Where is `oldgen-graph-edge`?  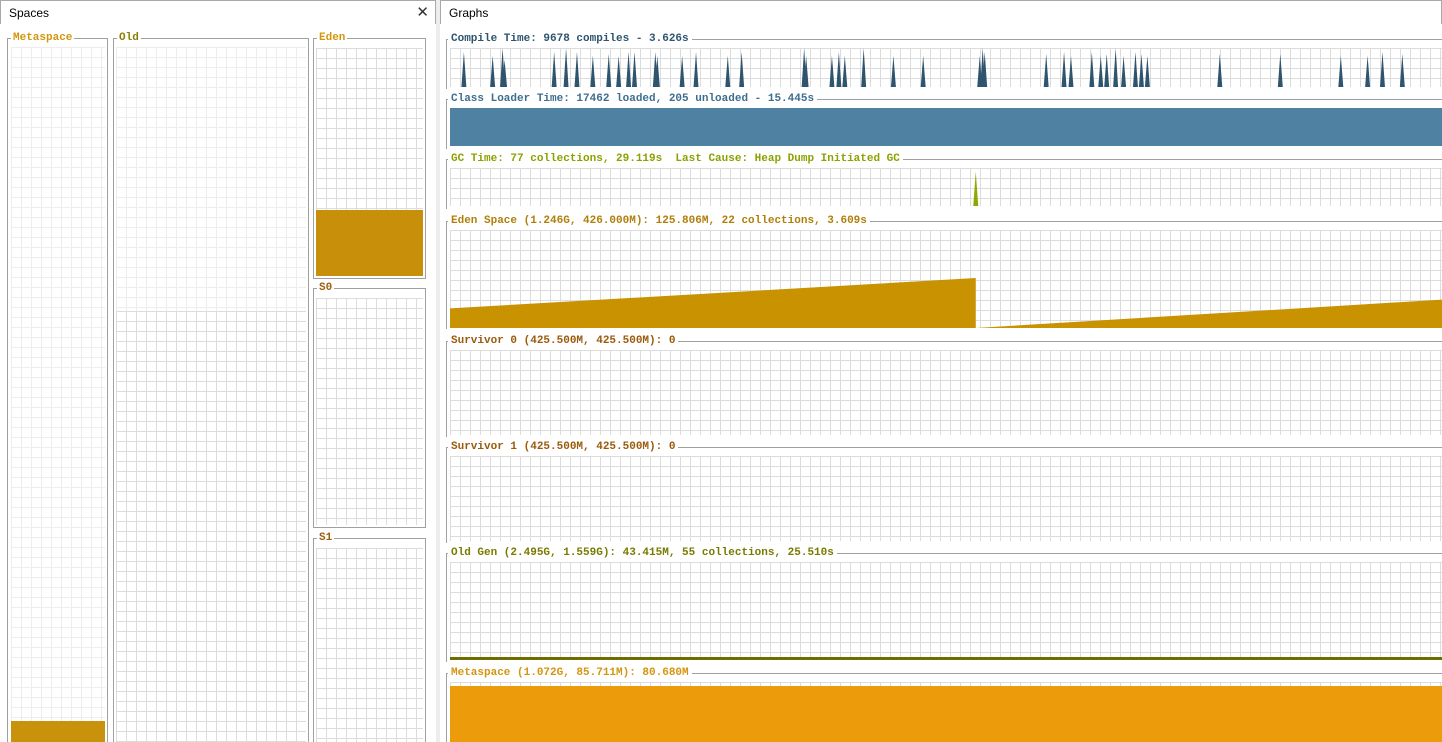
oldgen-graph-edge is located at coordinates (446, 607).